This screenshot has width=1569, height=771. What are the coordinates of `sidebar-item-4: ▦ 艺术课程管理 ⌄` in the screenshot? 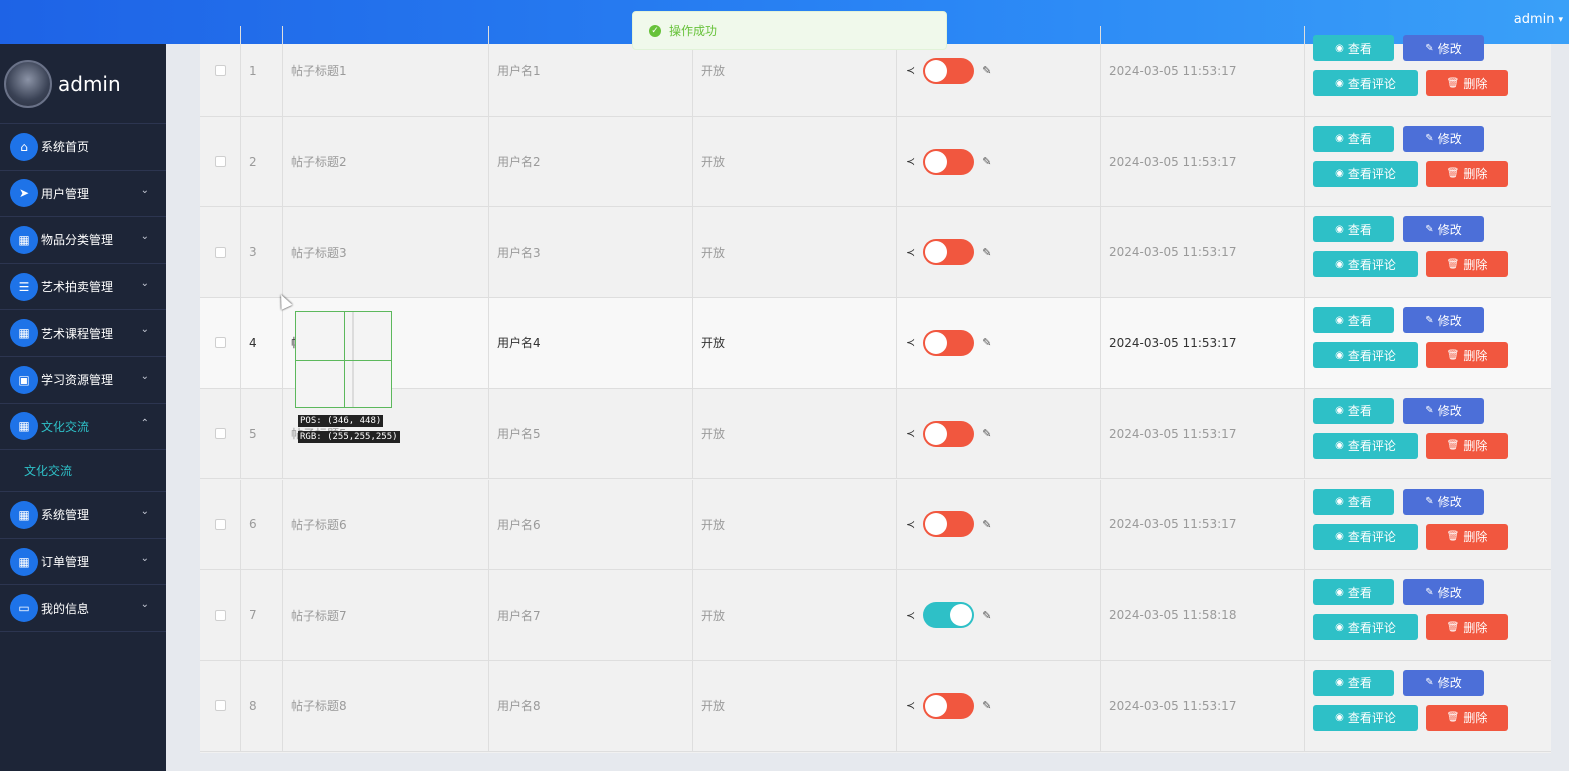 It's located at (83, 333).